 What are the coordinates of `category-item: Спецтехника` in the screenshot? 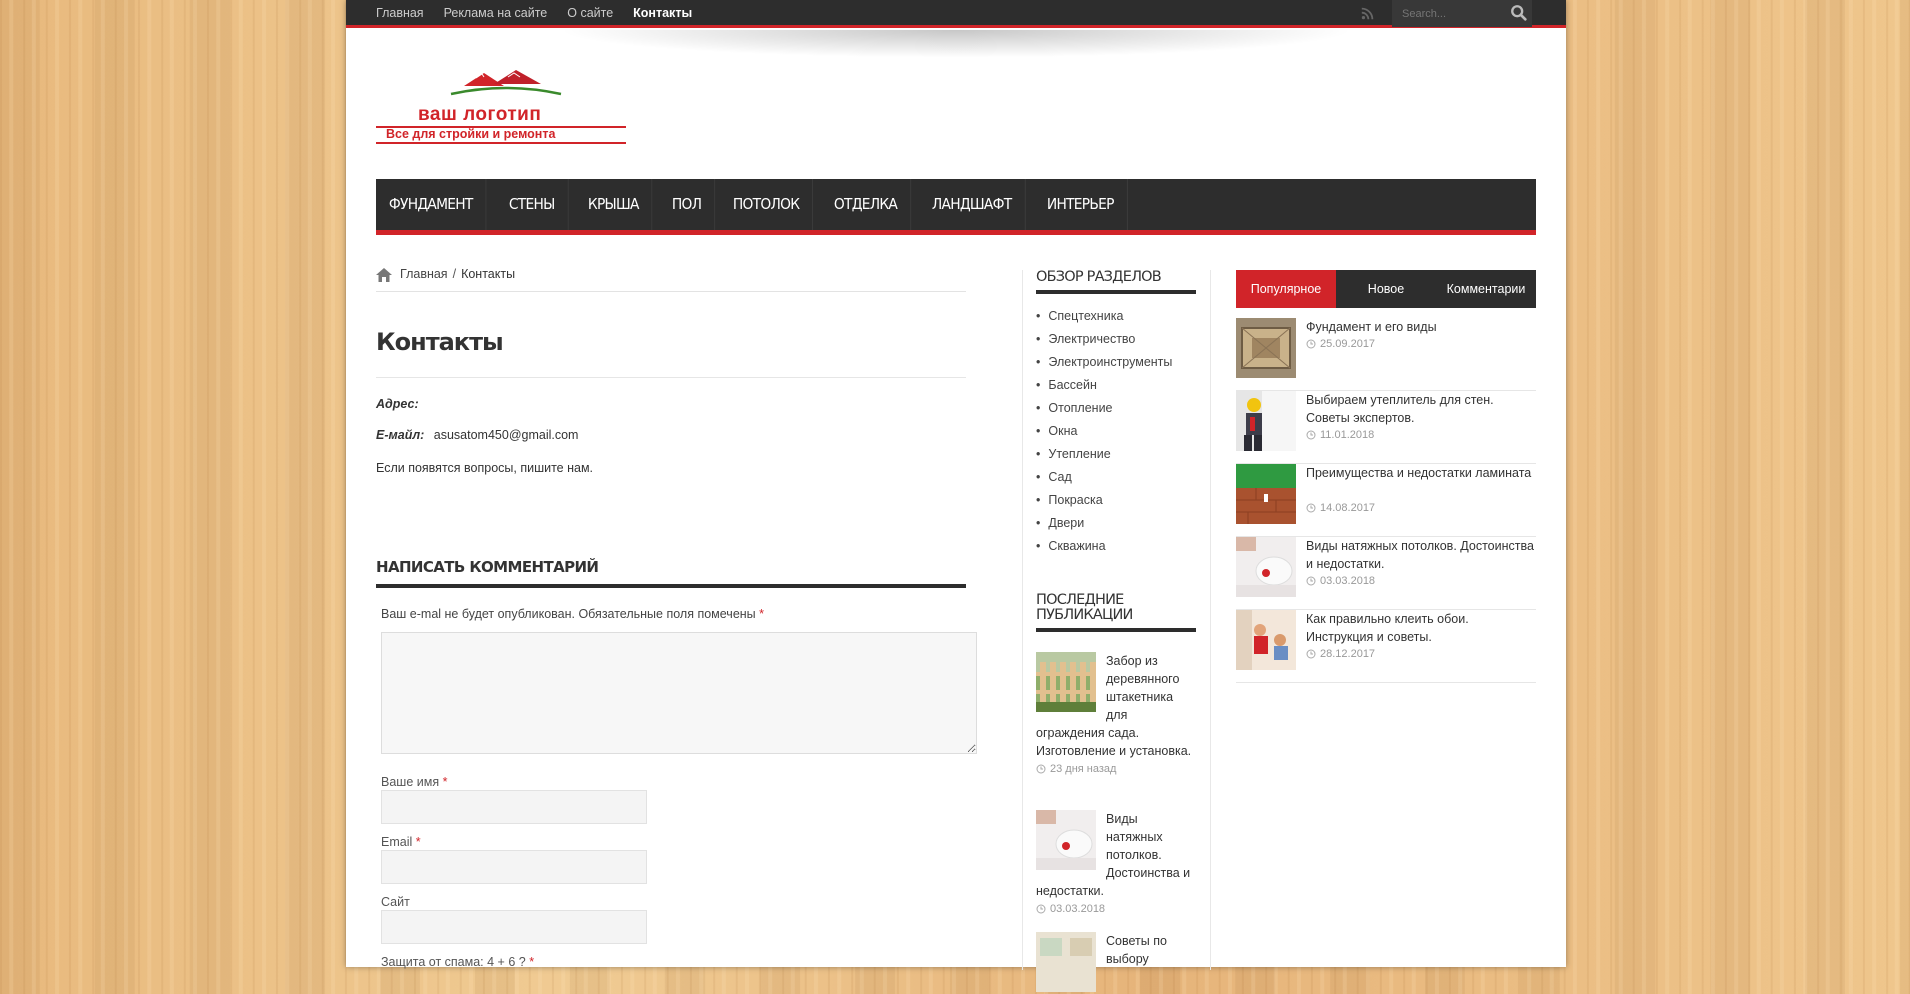 It's located at (1104, 316).